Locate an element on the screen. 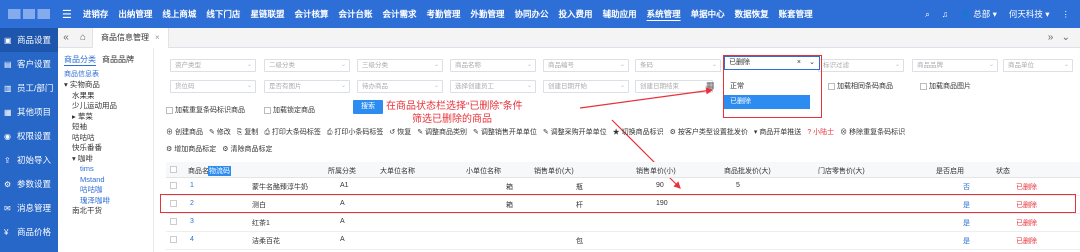 The width and height of the screenshot is (1080, 252). select-all-checkbox is located at coordinates (173, 169).